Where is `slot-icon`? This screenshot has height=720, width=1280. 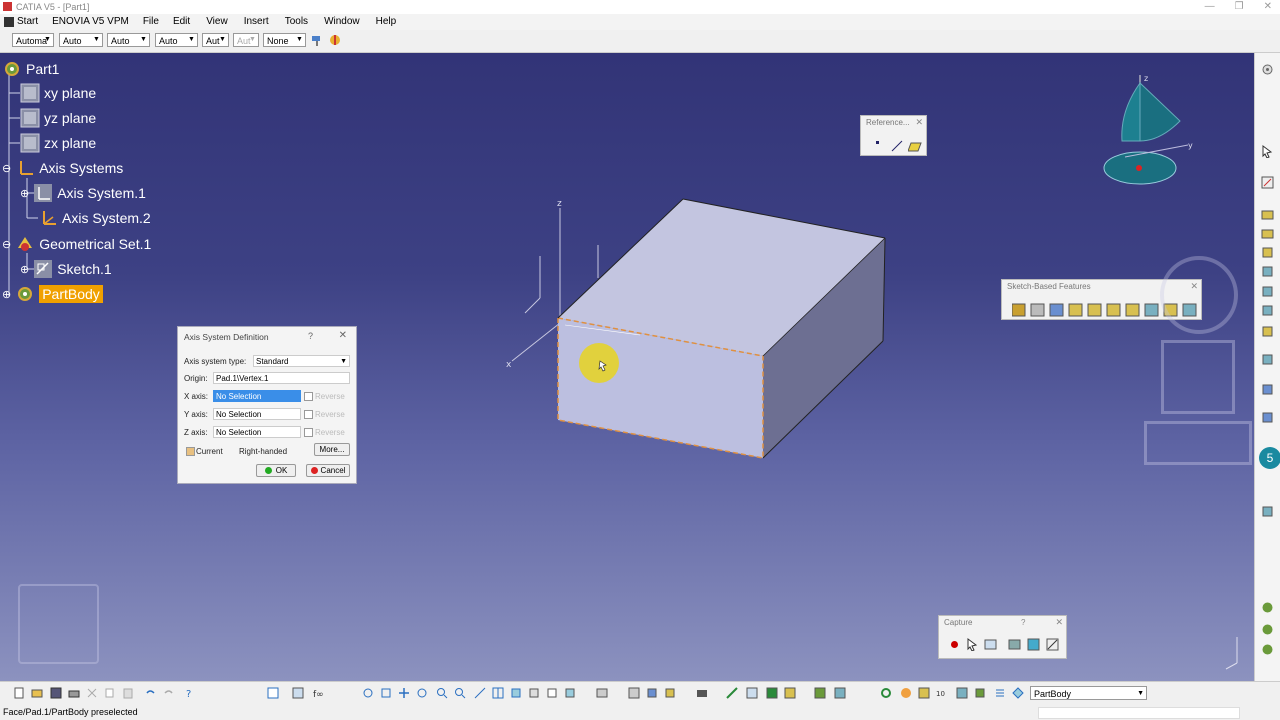
slot-icon is located at coordinates (1267, 331).